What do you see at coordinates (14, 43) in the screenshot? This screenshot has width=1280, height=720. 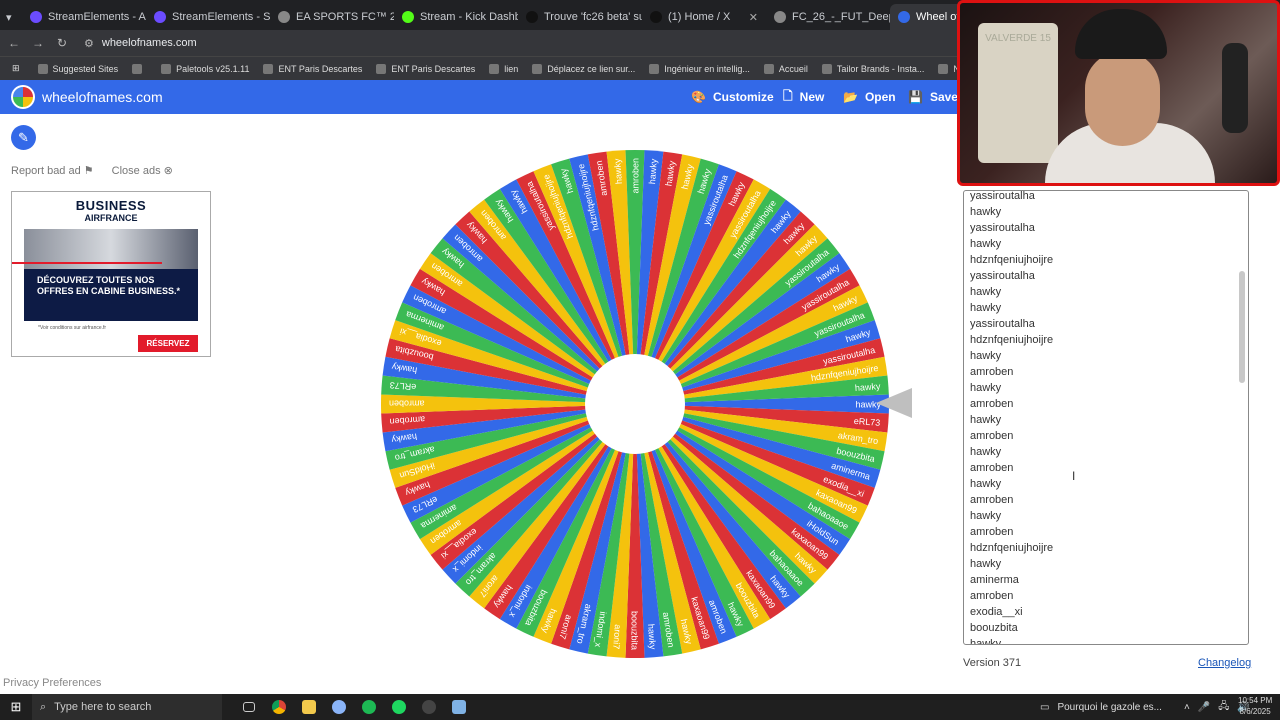 I see `back-icon: ←` at bounding box center [14, 43].